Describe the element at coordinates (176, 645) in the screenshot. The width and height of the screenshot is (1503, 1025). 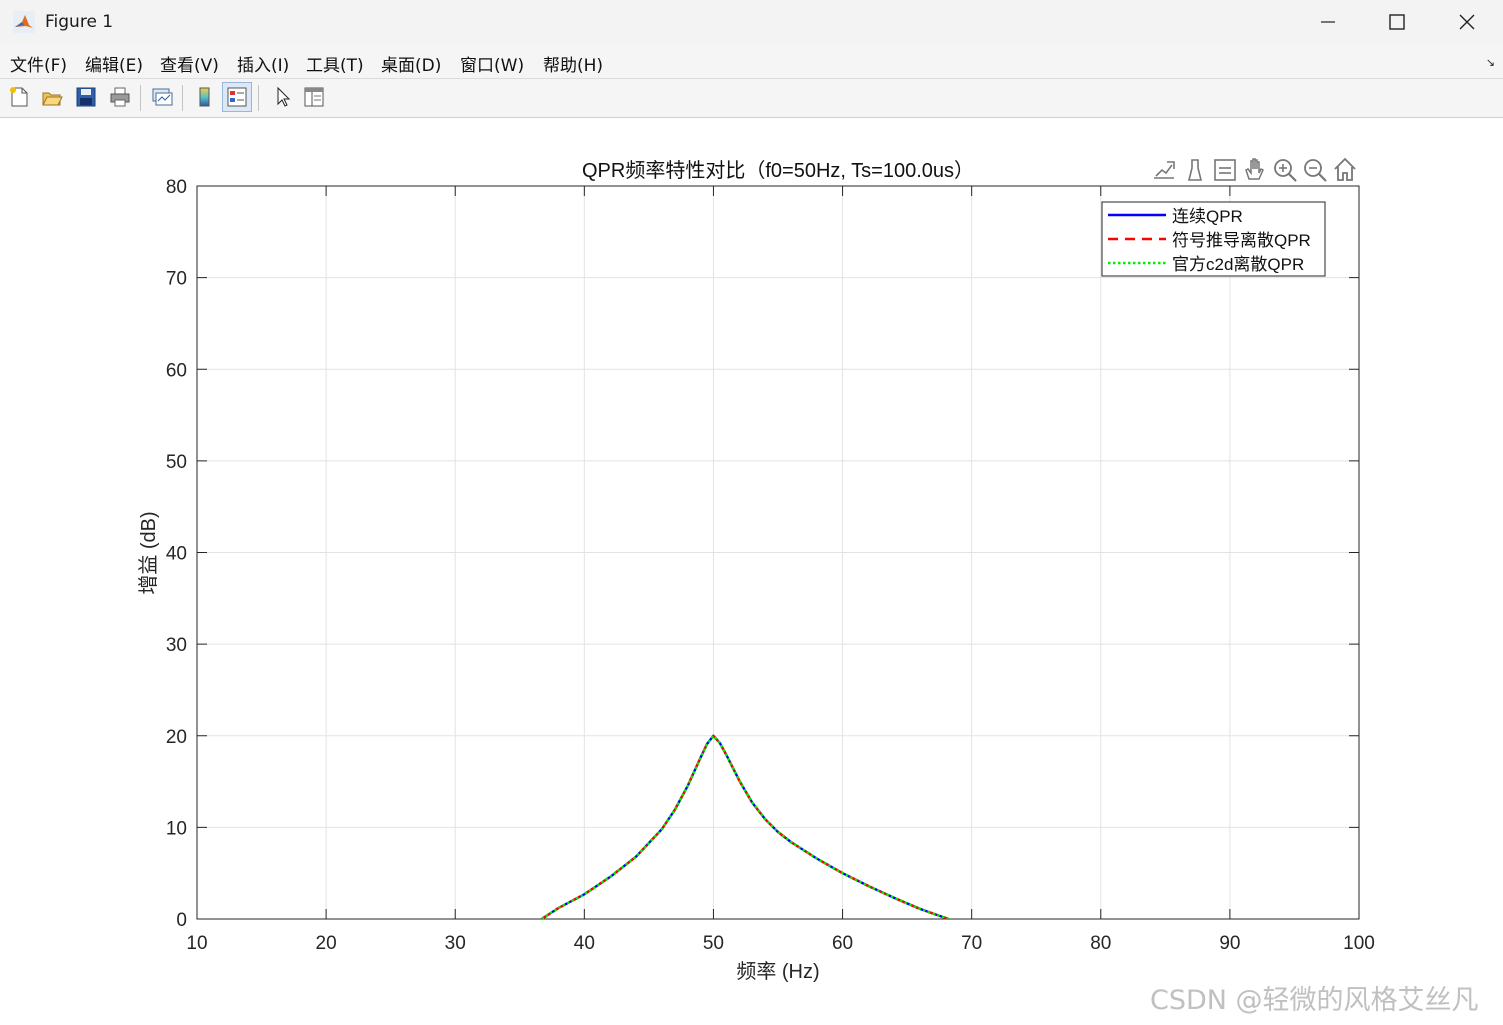
I see `y-tick-label: 30` at that location.